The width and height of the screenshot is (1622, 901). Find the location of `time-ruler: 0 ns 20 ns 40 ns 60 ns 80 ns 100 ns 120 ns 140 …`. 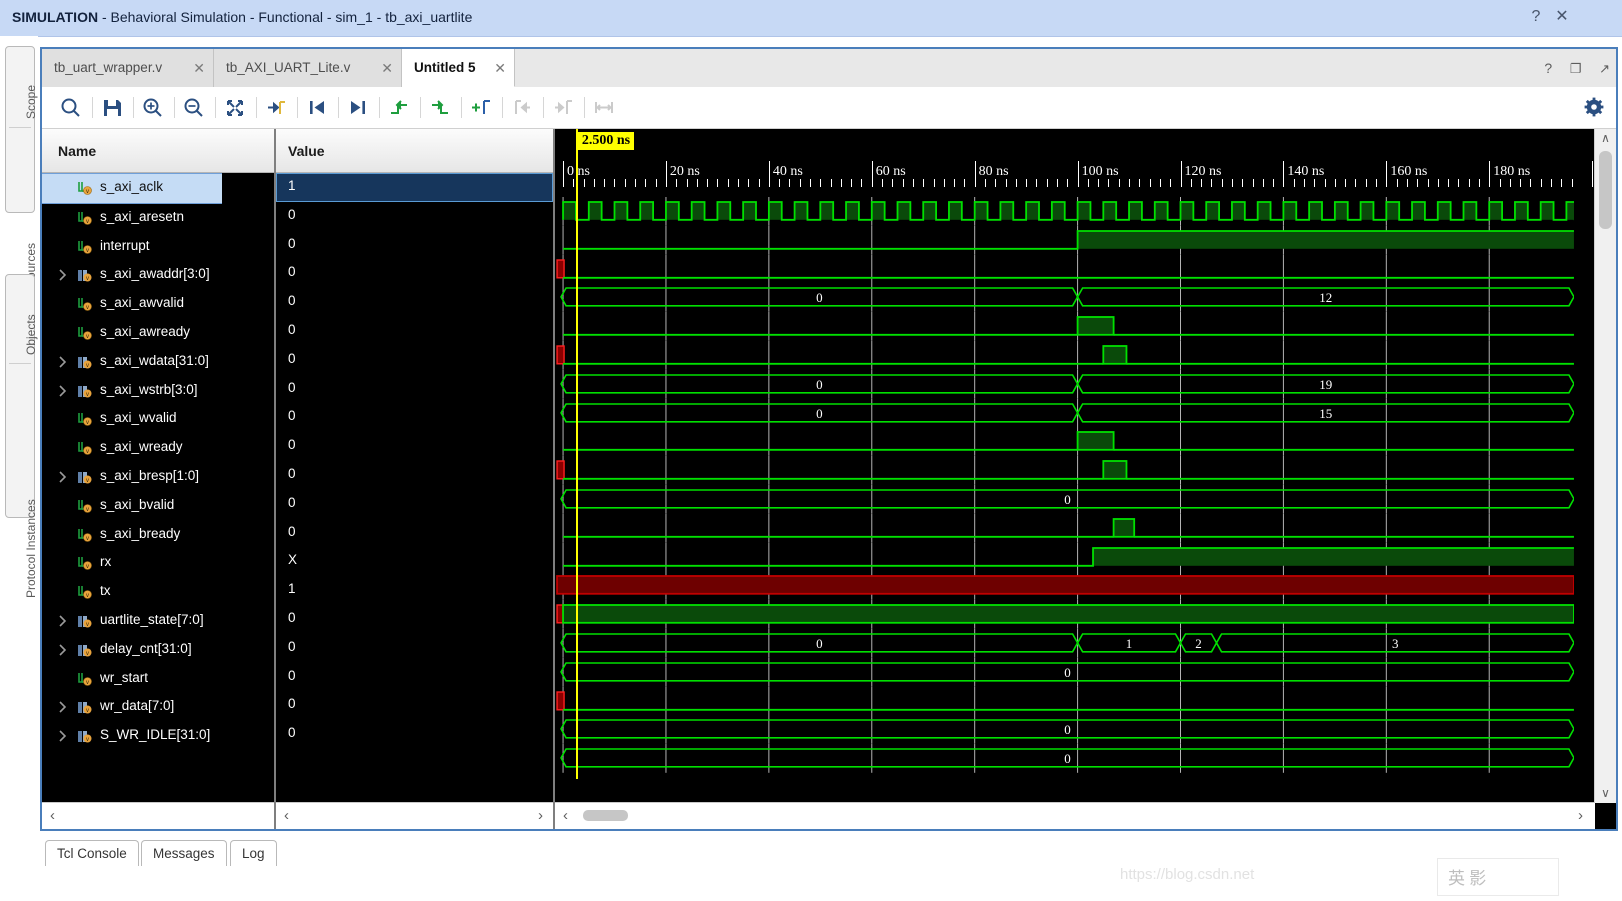

time-ruler: 0 ns 20 ns 40 ns 60 ns 80 ns 100 ns 120 ns 140 … is located at coordinates (1075, 163).